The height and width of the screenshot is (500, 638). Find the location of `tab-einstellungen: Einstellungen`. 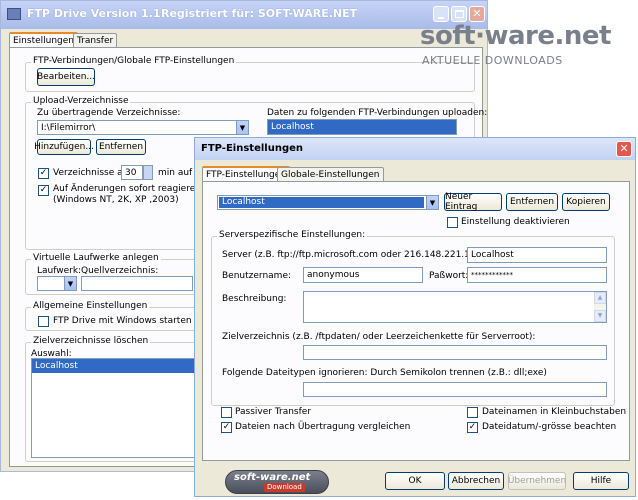

tab-einstellungen: Einstellungen is located at coordinates (44, 40).